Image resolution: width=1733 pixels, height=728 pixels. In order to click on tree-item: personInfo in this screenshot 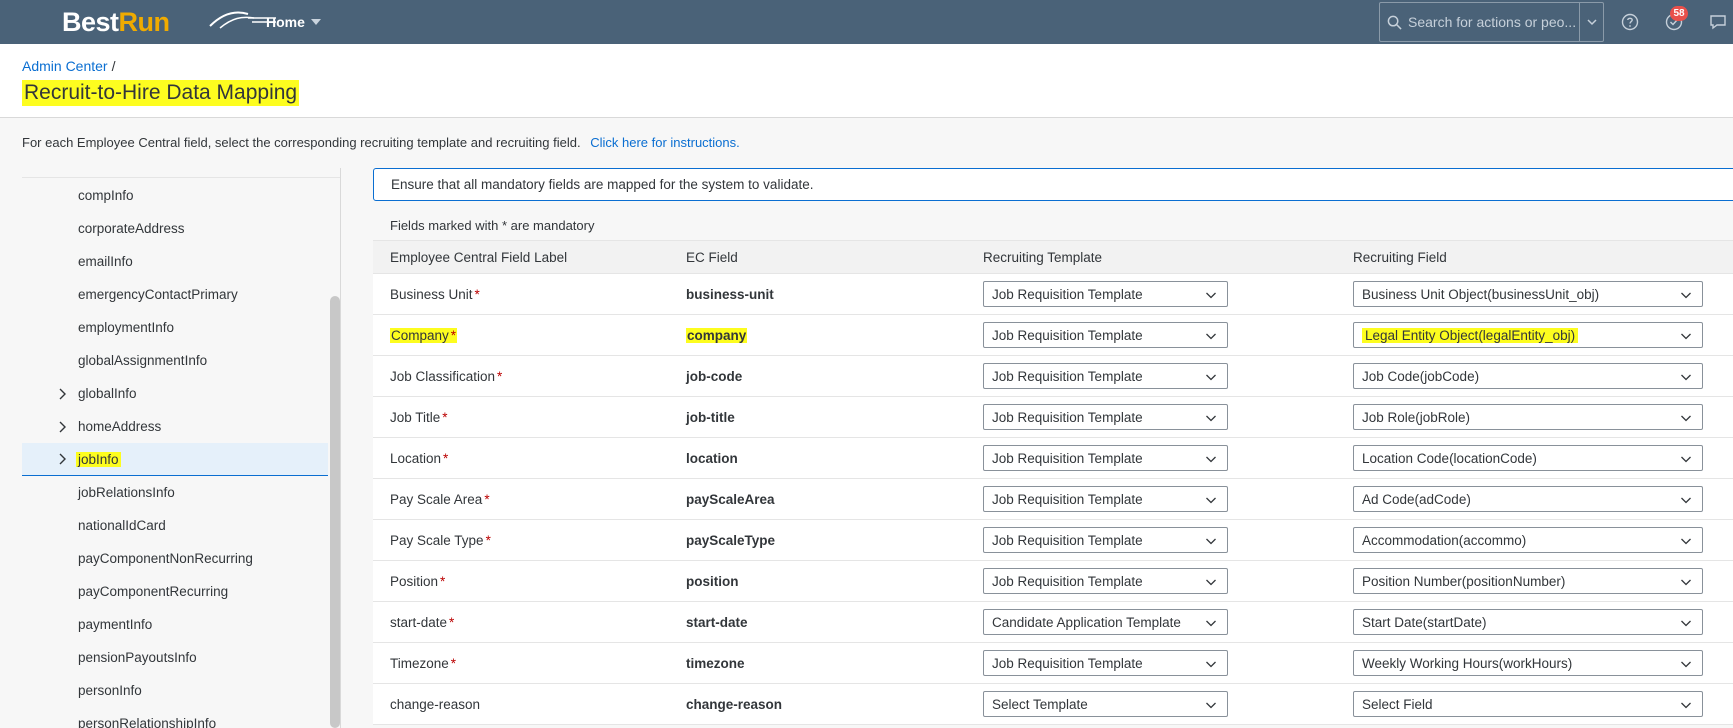, I will do `click(175, 690)`.